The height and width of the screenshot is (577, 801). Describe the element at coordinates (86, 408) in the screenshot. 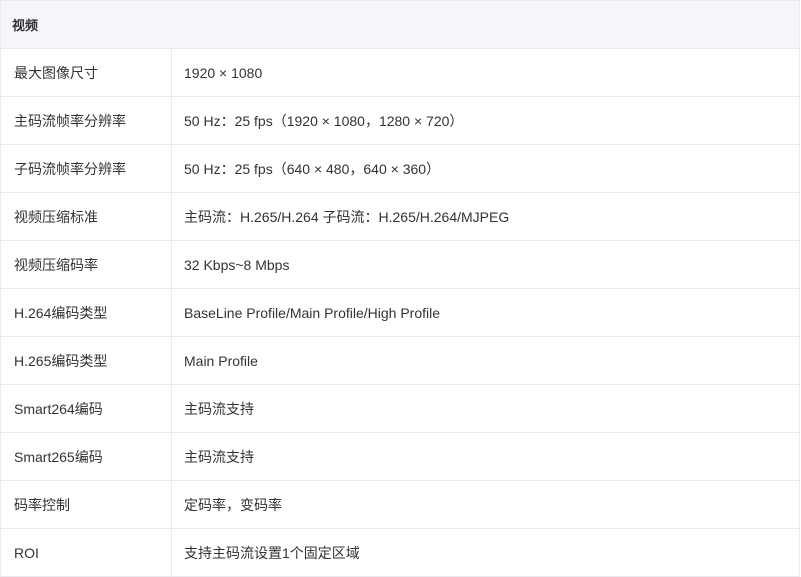

I see `spec-label: Smart264编码` at that location.